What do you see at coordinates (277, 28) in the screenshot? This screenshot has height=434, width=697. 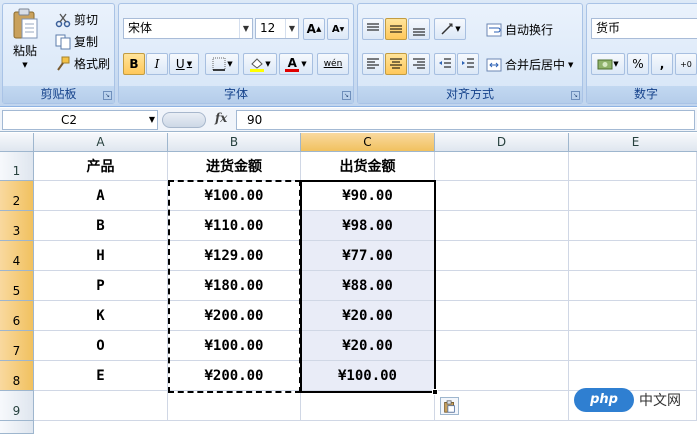 I see `font-size-select: 12 ▼` at bounding box center [277, 28].